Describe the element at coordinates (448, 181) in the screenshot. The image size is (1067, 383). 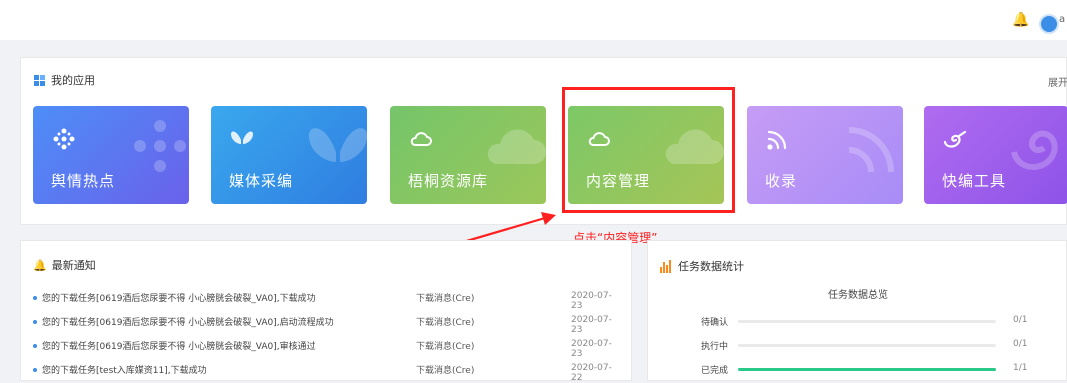
I see `app-tile-label: 梧桐资源库` at that location.